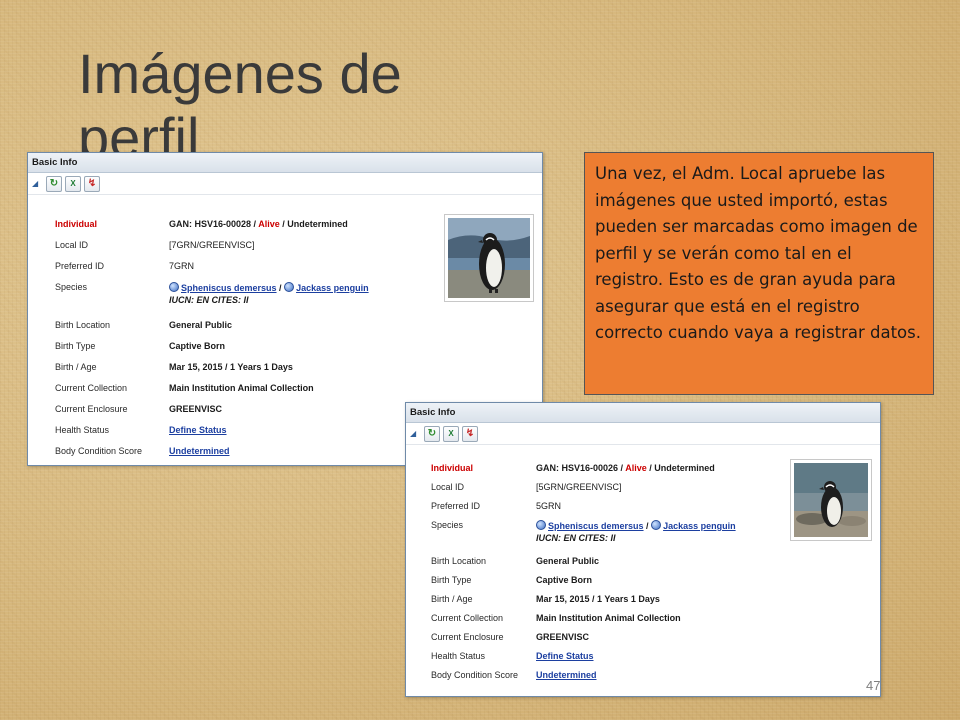 The image size is (960, 720). Describe the element at coordinates (212, 245) in the screenshot. I see `local-id-value: [7GRN/GREENVISC]` at that location.